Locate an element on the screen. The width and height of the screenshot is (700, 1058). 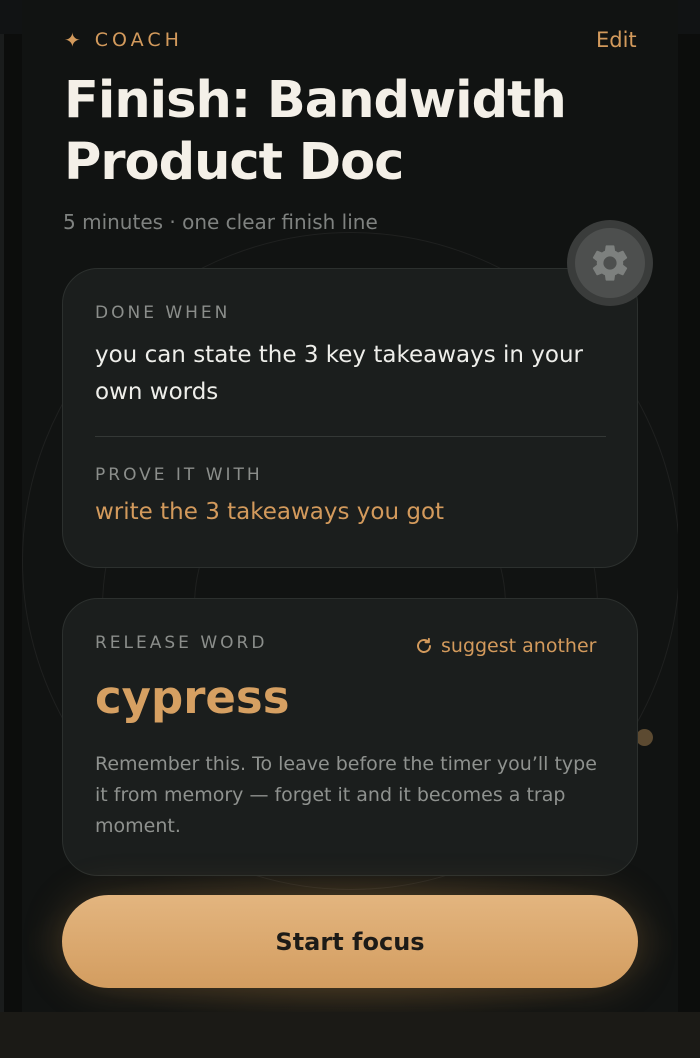
done-when-label: DONE WHEN is located at coordinates (163, 313).